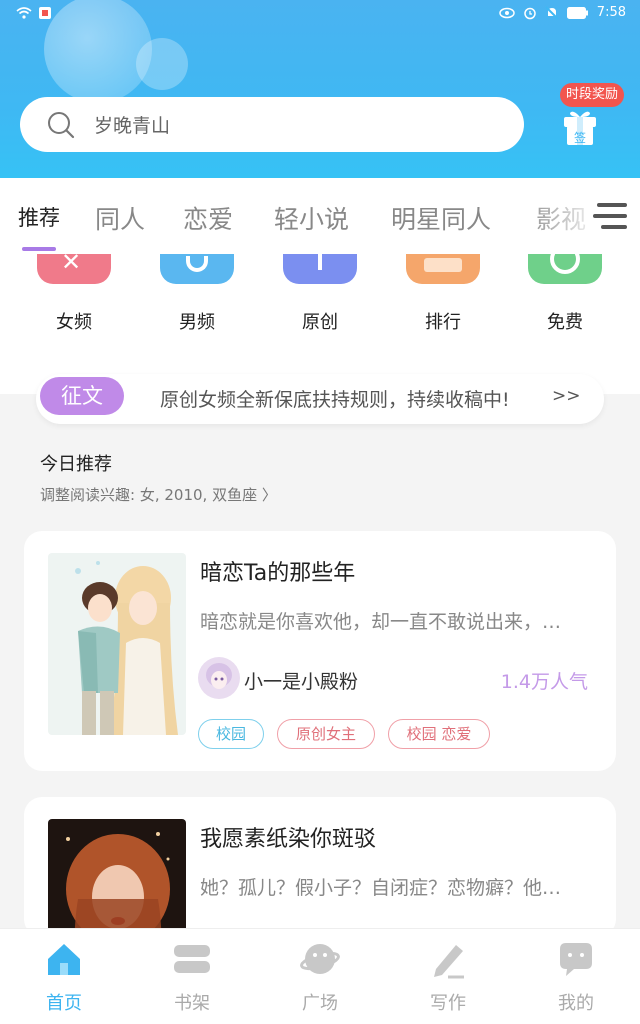 This screenshot has height=1024, width=640. Describe the element at coordinates (530, 13) in the screenshot. I see `alarm-icon` at that location.